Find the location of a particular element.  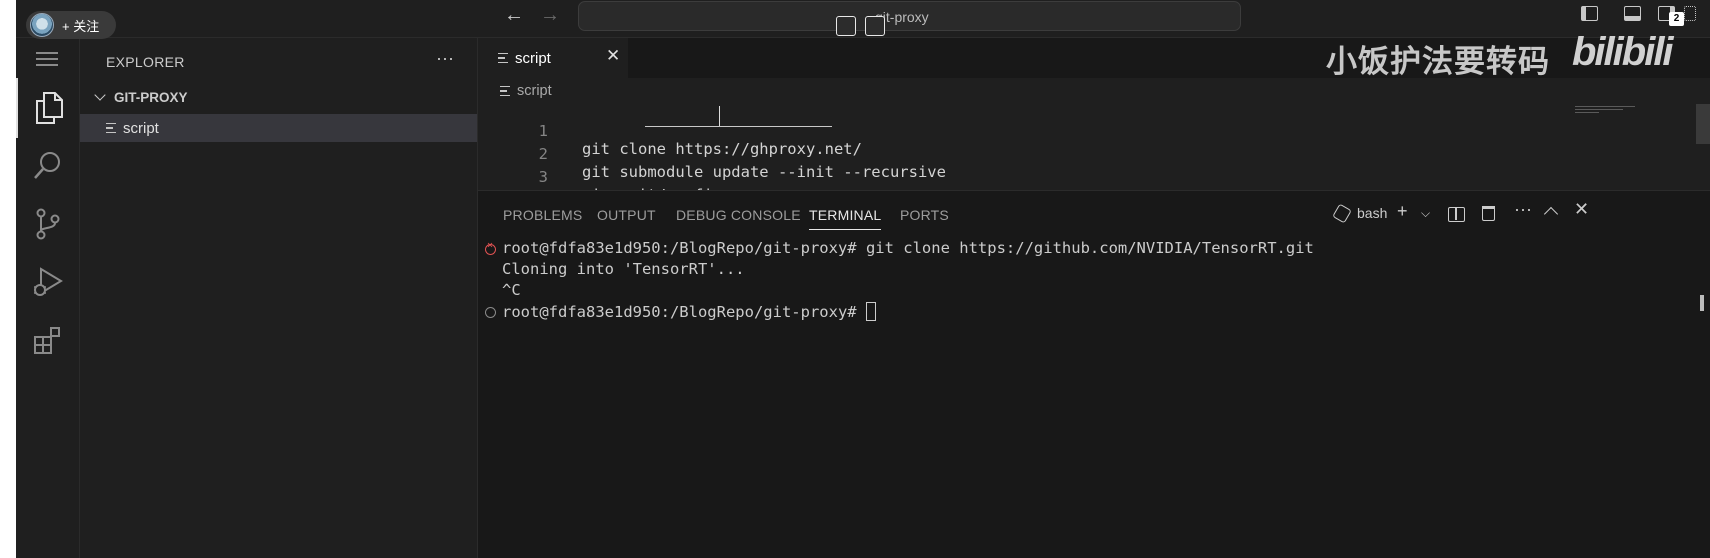

trash-icon is located at coordinates (1488, 213).